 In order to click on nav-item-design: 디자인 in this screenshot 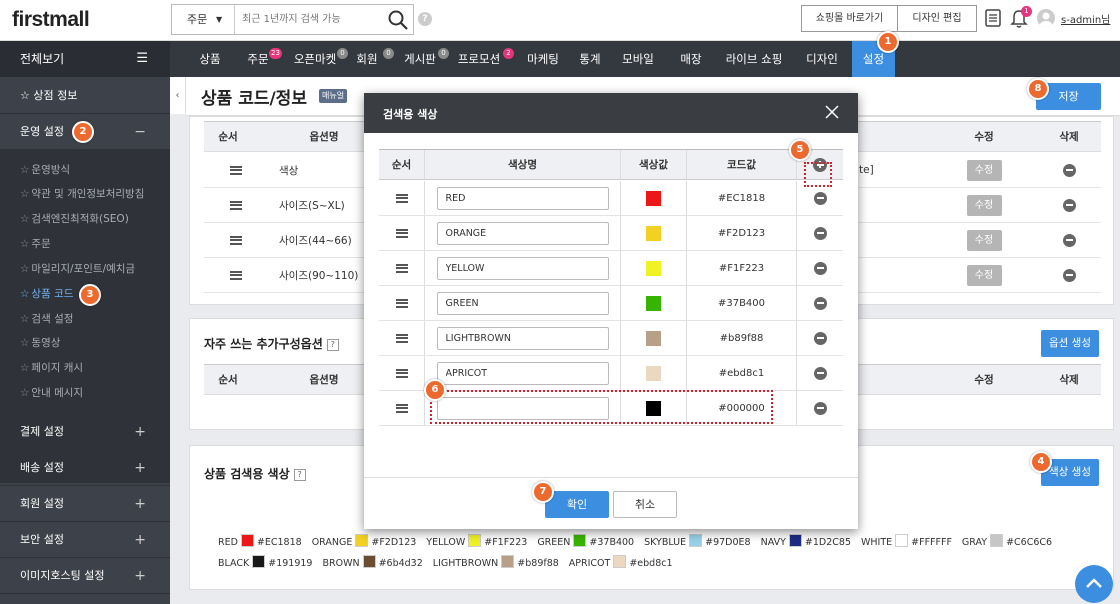, I will do `click(822, 59)`.